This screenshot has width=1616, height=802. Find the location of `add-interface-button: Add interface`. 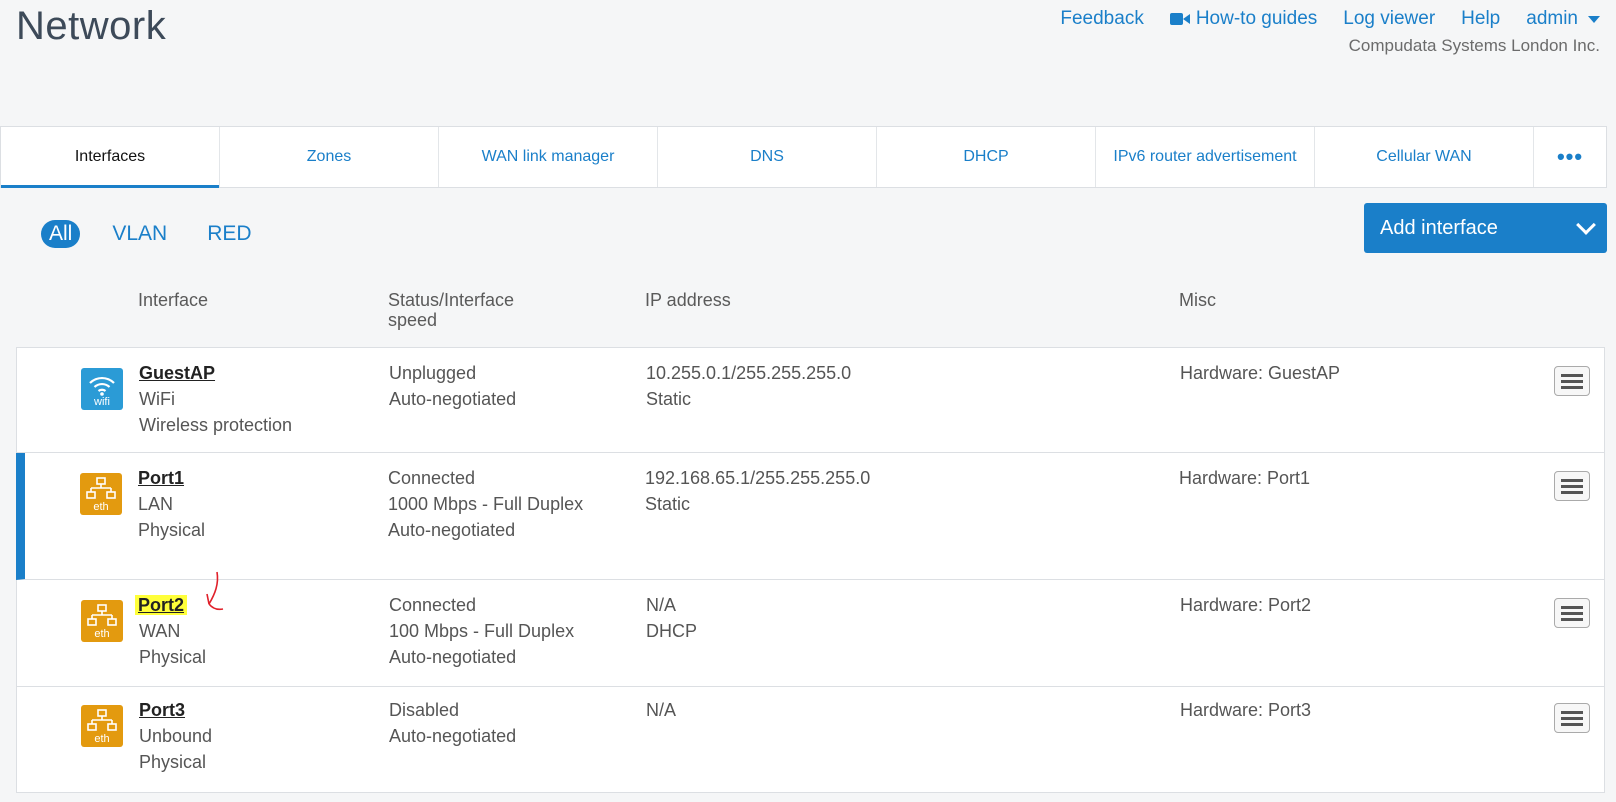

add-interface-button: Add interface is located at coordinates (1485, 228).